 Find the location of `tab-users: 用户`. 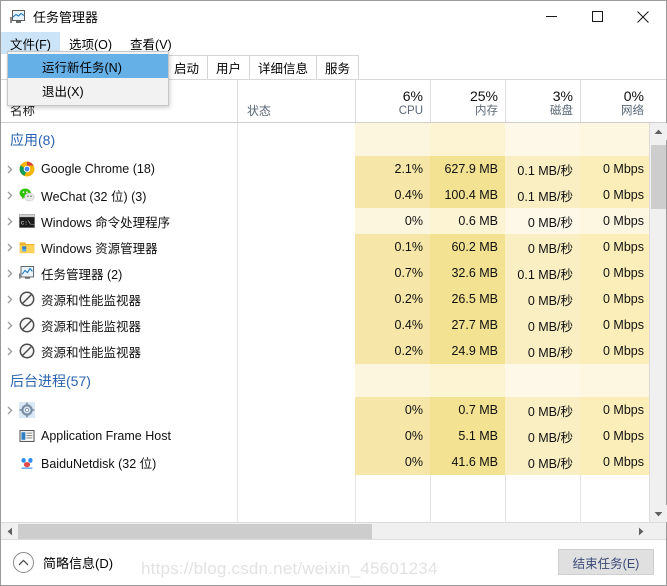

tab-users: 用户 is located at coordinates (229, 67).